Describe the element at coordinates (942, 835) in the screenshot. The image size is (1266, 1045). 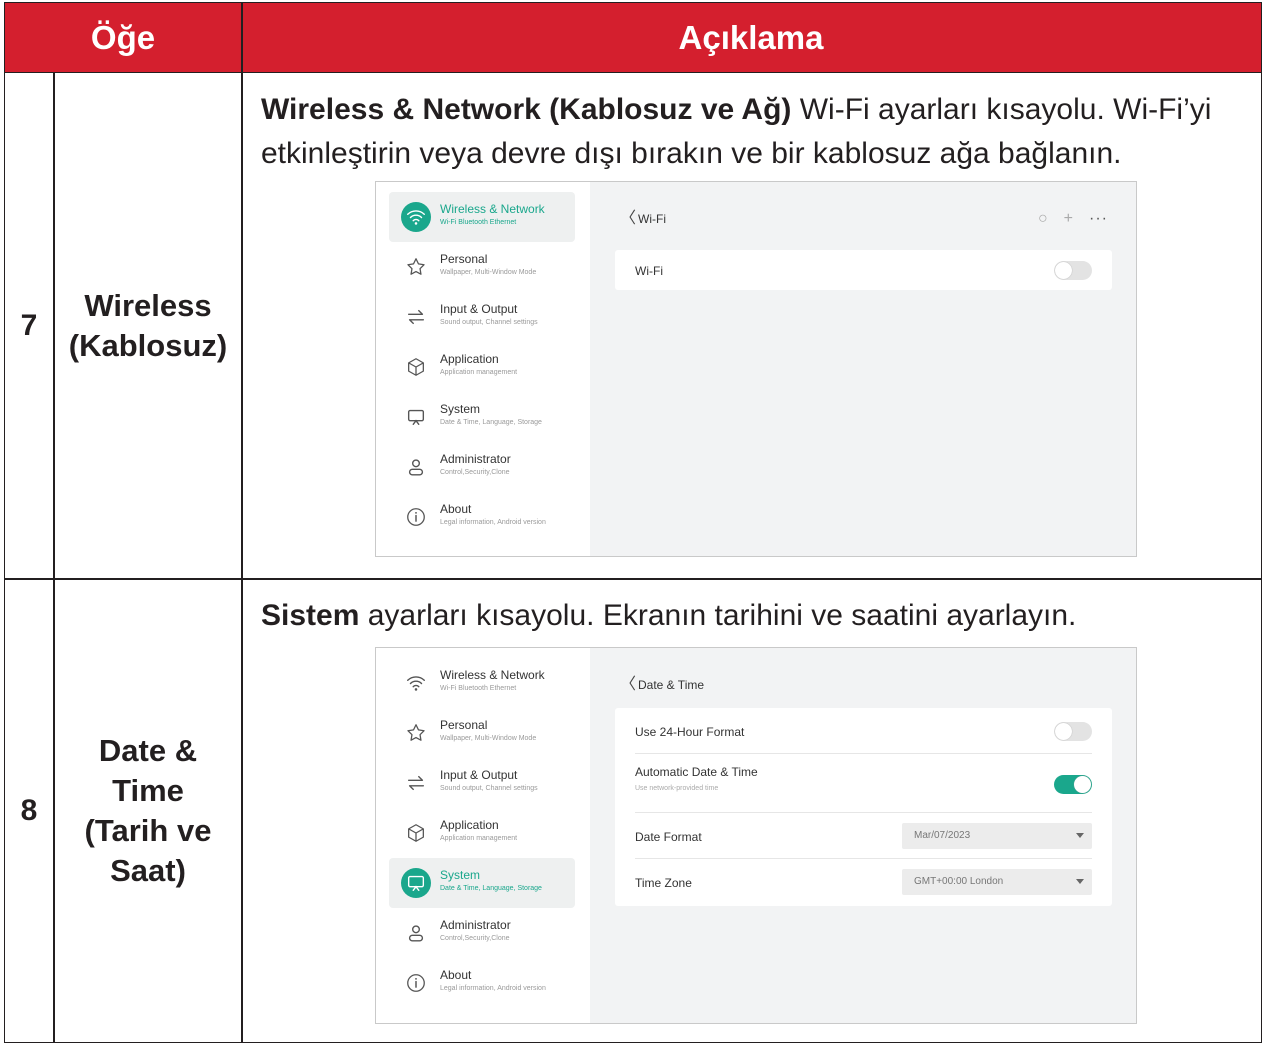
I see `date-format-value: Mar/07/2023` at that location.